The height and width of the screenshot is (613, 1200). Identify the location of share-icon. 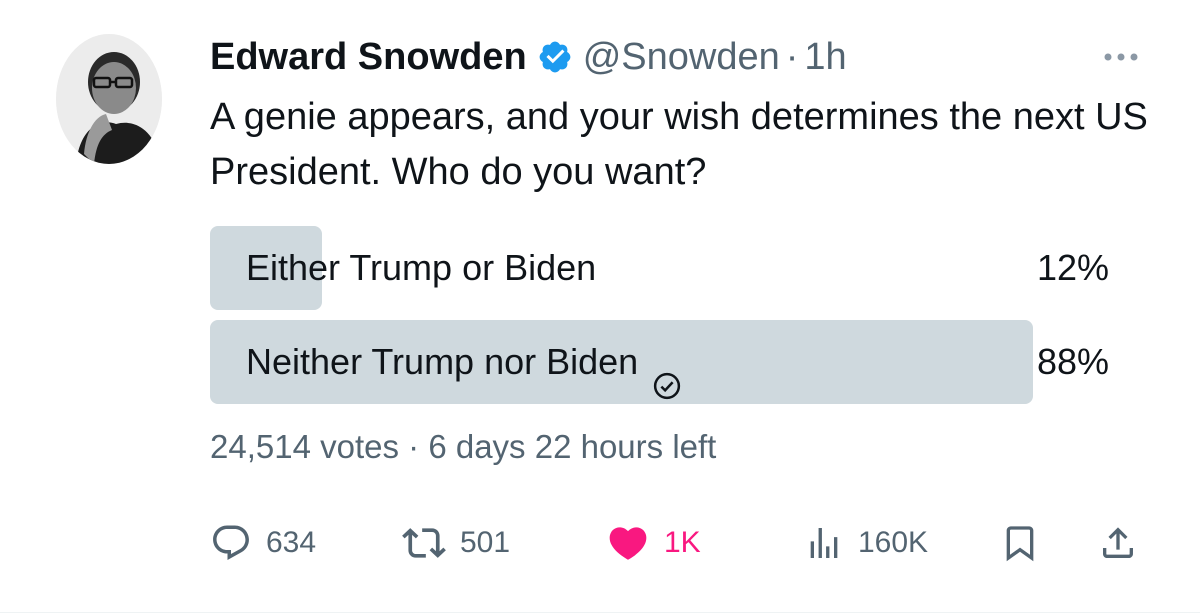
(1118, 542).